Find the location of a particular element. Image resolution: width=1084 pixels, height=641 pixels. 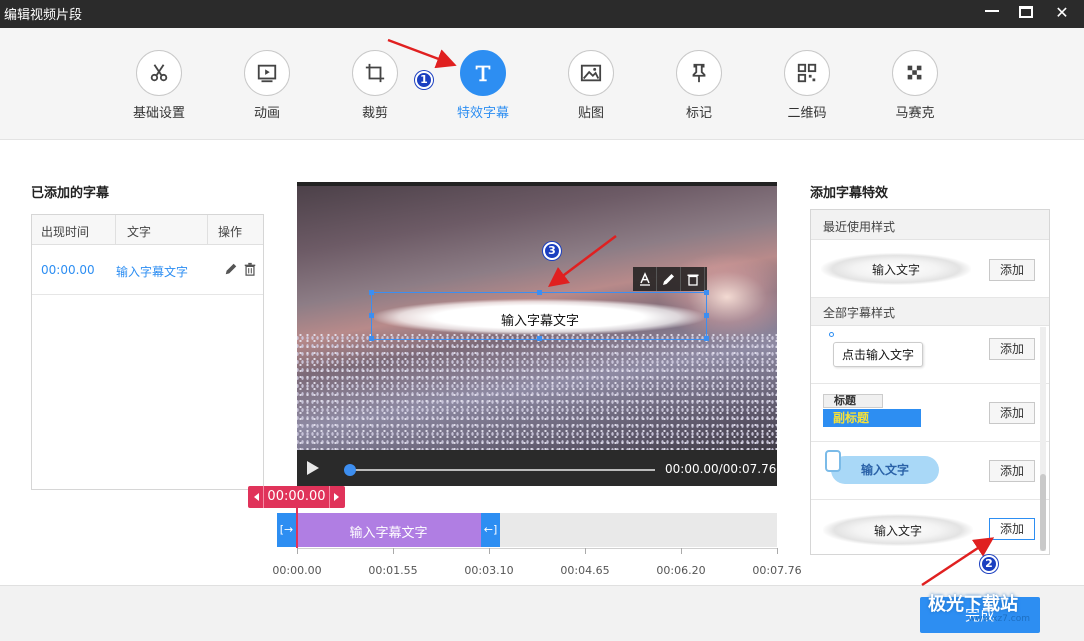

tool-qrcode: 二维码 is located at coordinates (807, 85).